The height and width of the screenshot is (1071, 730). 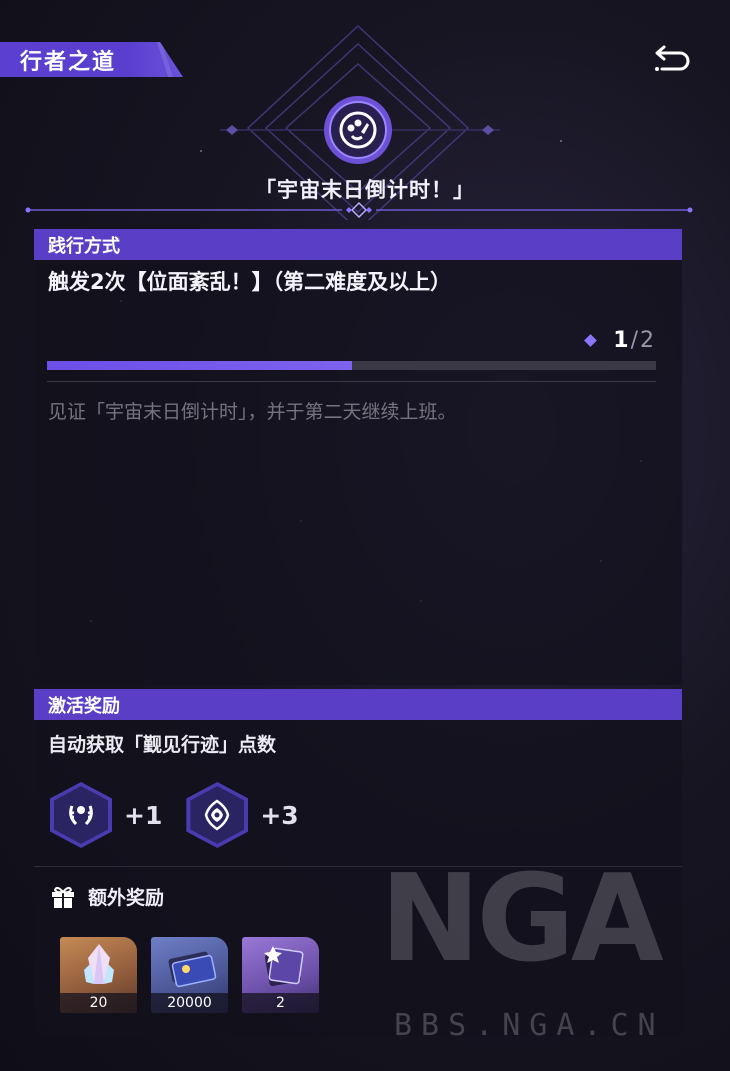 What do you see at coordinates (358, 704) in the screenshot?
I see `reward-section-header: 激活奖励` at bounding box center [358, 704].